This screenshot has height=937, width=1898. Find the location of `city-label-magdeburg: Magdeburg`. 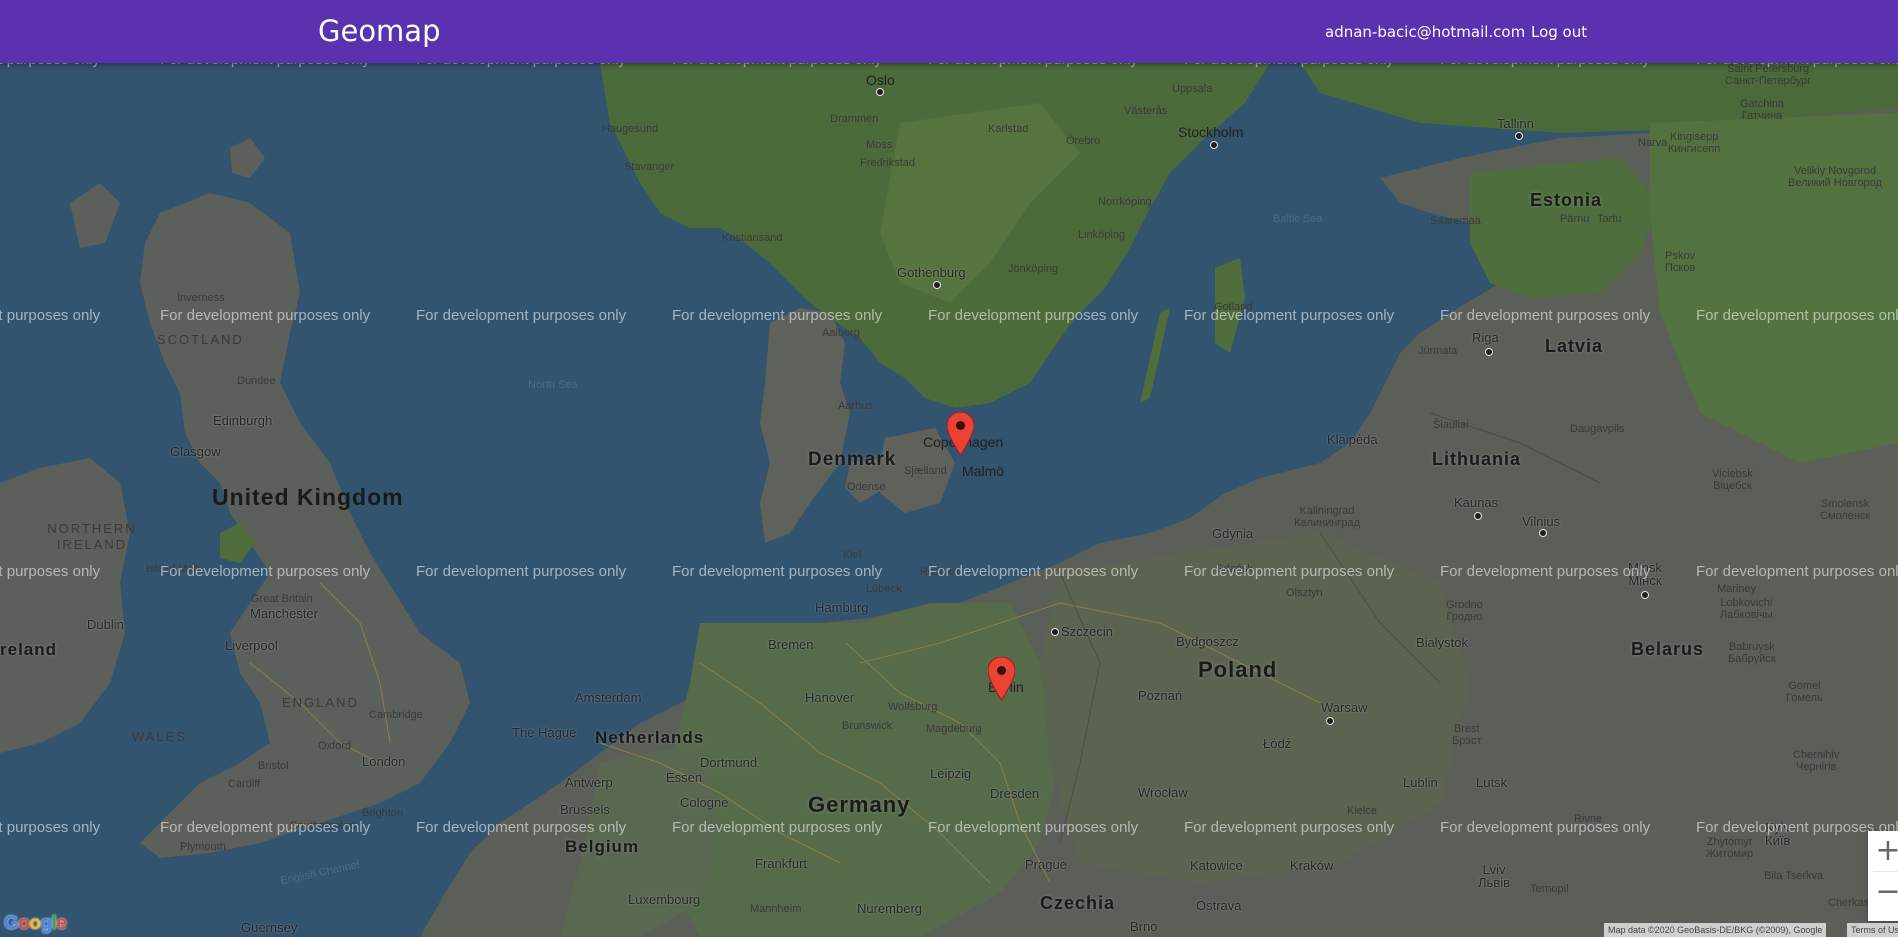

city-label-magdeburg: Magdeburg is located at coordinates (954, 729).